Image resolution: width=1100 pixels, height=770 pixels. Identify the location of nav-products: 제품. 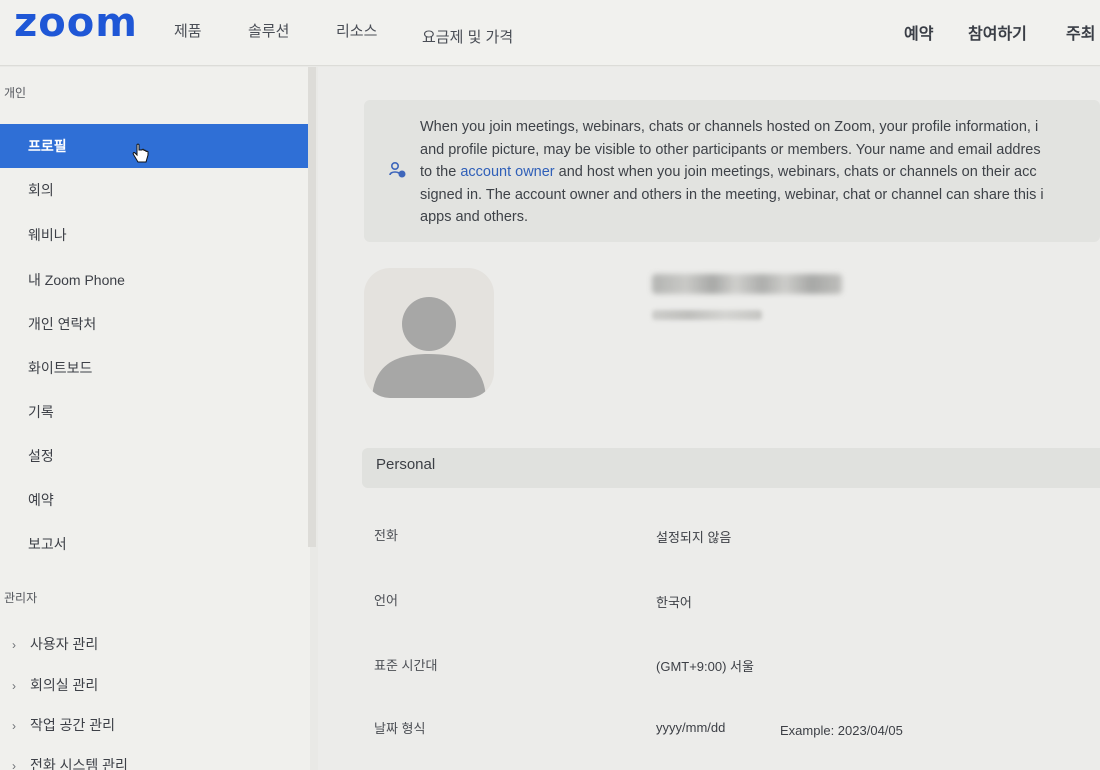
(188, 30).